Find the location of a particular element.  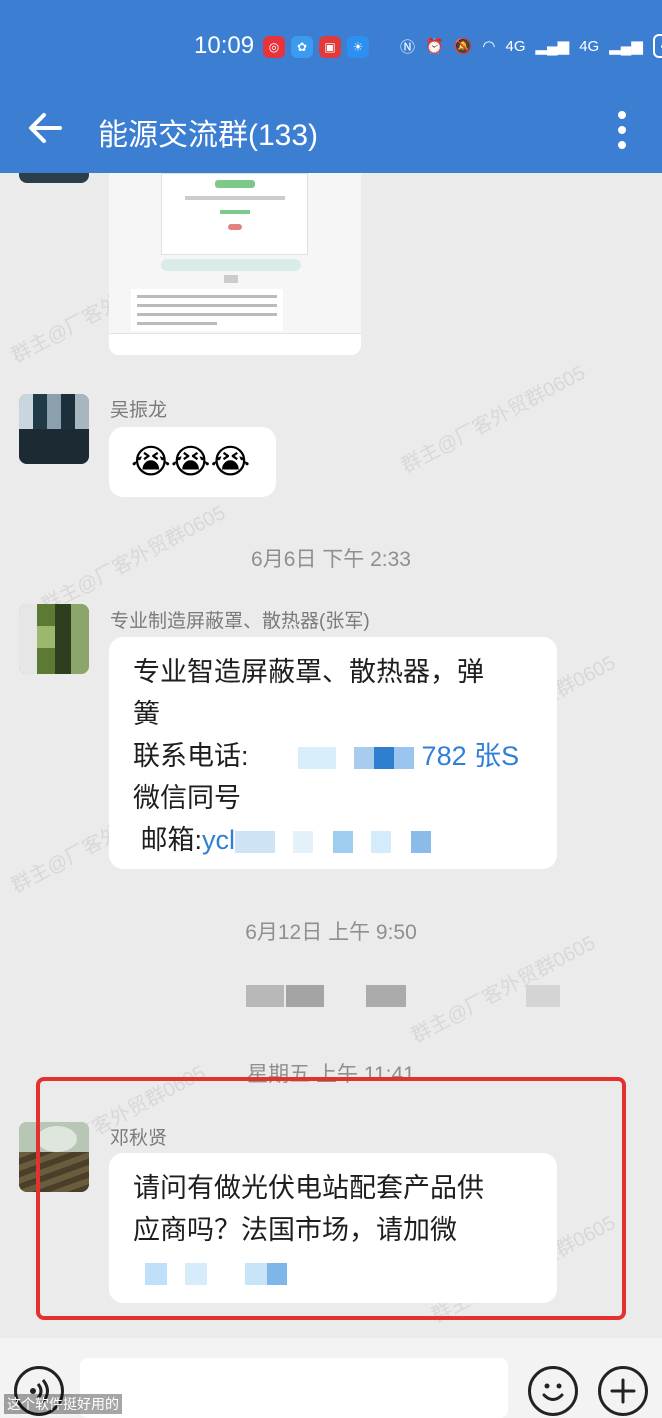

wifi-icon: ◠ is located at coordinates (489, 46).